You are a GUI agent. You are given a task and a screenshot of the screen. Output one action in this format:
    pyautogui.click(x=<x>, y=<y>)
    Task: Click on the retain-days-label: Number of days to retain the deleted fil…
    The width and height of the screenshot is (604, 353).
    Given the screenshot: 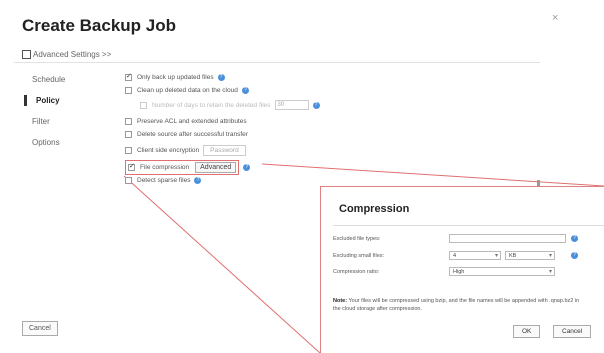 What is the action you would take?
    pyautogui.click(x=211, y=105)
    